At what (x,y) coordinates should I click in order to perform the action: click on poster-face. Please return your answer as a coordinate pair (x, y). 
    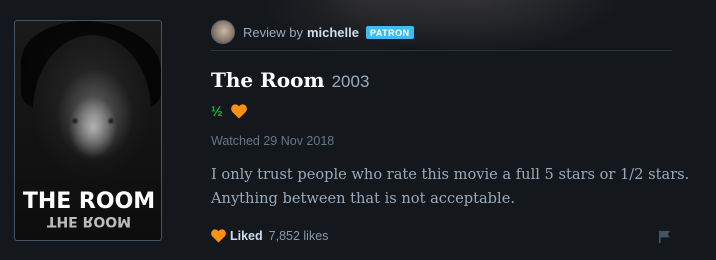
    Looking at the image, I should click on (92, 110).